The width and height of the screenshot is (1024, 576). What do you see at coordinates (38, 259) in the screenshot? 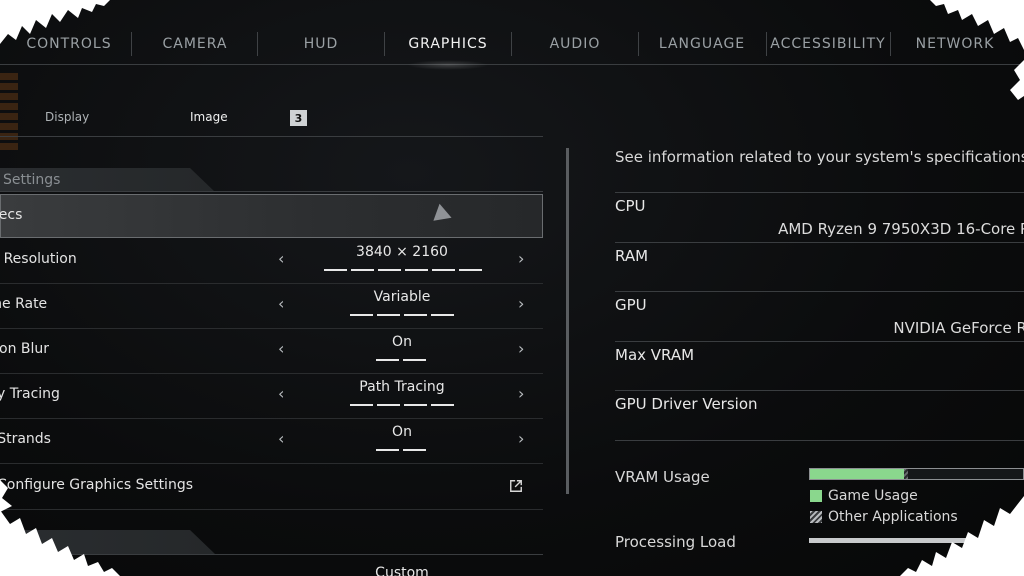
I see `row-label: Screen Resolution` at bounding box center [38, 259].